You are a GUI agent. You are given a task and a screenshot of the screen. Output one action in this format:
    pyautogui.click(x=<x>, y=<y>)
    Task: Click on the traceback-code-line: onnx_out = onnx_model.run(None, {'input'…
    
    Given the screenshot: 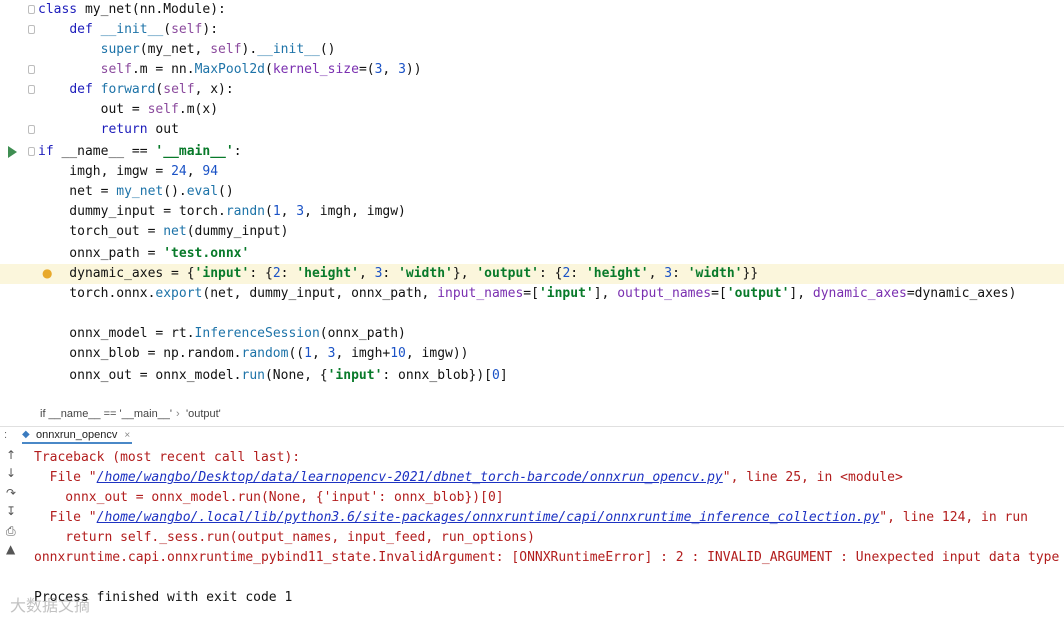 What is the action you would take?
    pyautogui.click(x=269, y=497)
    